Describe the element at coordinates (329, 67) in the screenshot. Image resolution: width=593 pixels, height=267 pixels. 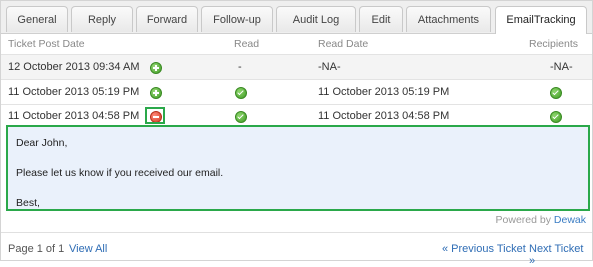
I see `read-date: -NA-` at that location.